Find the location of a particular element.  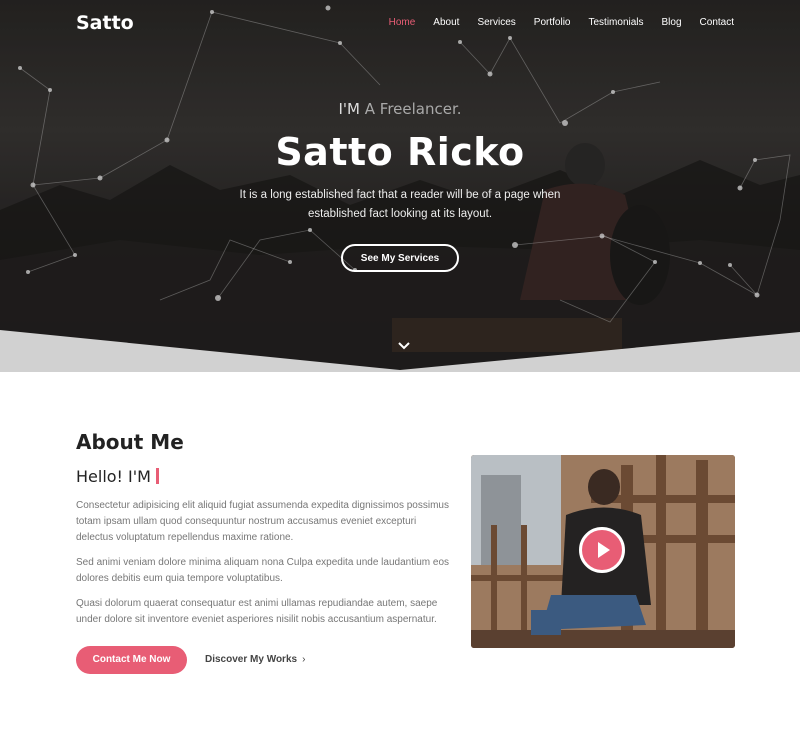

about-video-thumbnail is located at coordinates (603, 551).